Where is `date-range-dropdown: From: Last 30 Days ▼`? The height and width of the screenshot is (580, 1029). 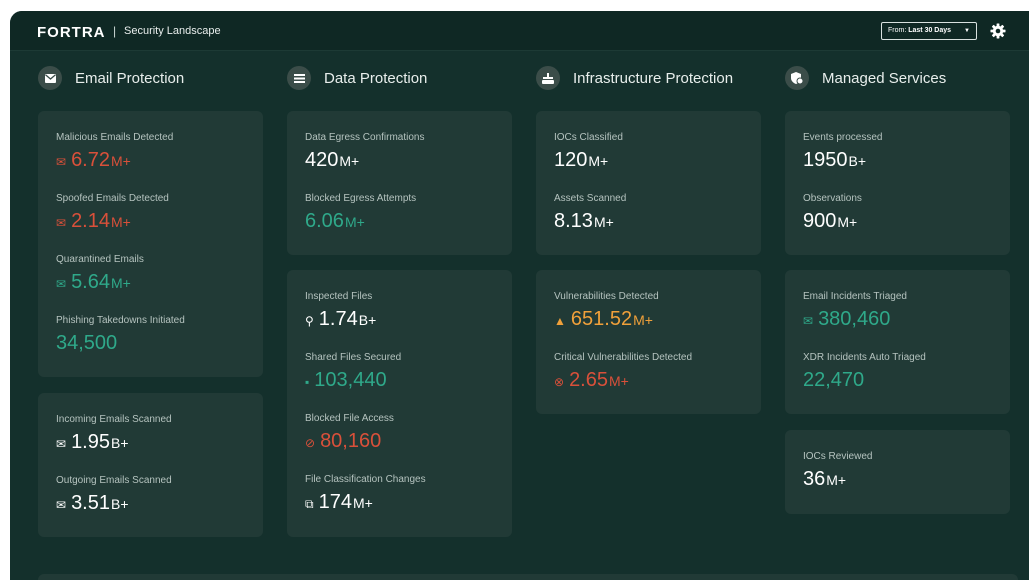
date-range-dropdown: From: Last 30 Days ▼ is located at coordinates (929, 31).